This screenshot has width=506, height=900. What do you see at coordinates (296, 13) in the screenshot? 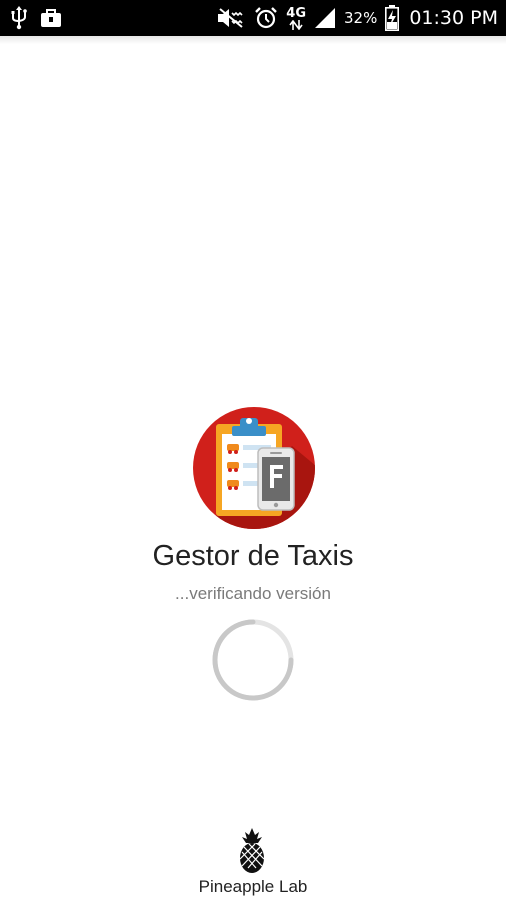
I see `network-type-label: 4G` at bounding box center [296, 13].